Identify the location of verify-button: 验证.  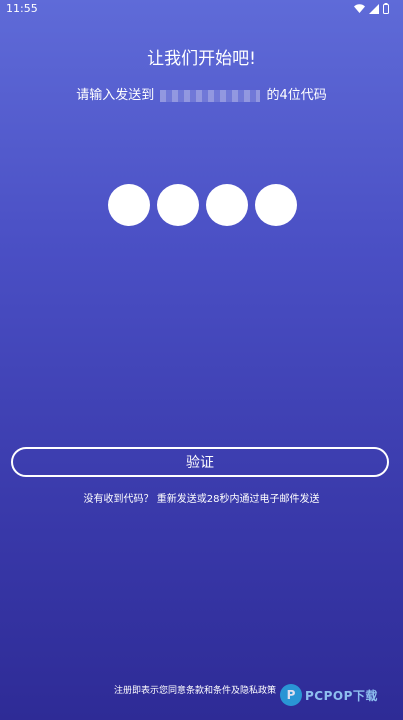
(200, 462).